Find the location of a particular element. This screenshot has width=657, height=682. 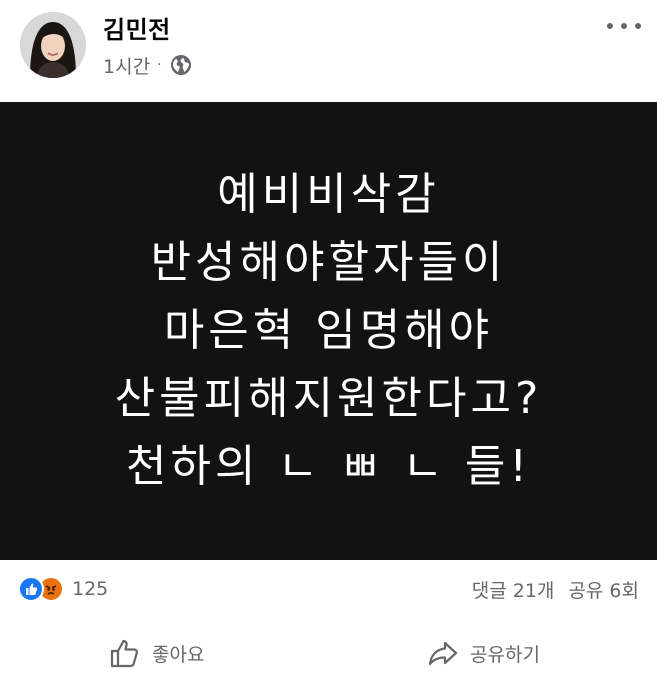

like-label: 좋아요 is located at coordinates (178, 654).